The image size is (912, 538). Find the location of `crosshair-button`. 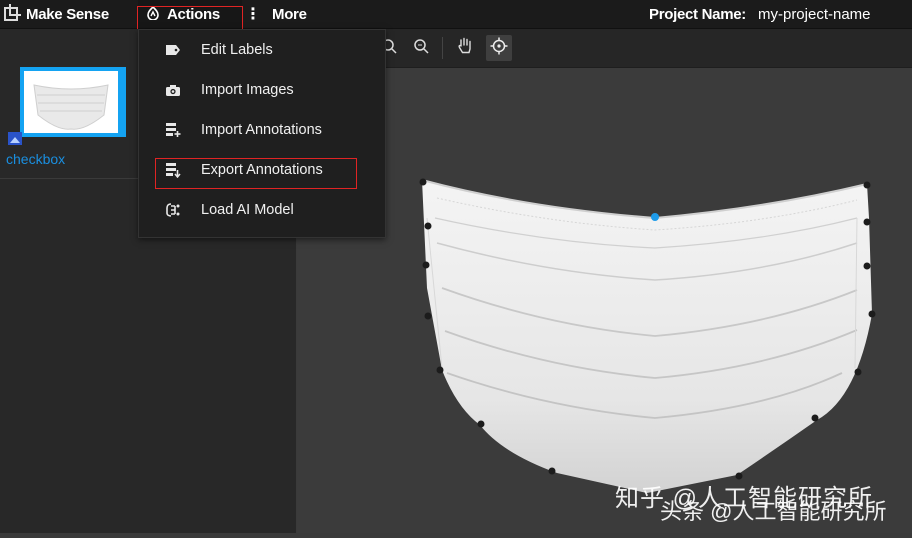

crosshair-button is located at coordinates (499, 48).